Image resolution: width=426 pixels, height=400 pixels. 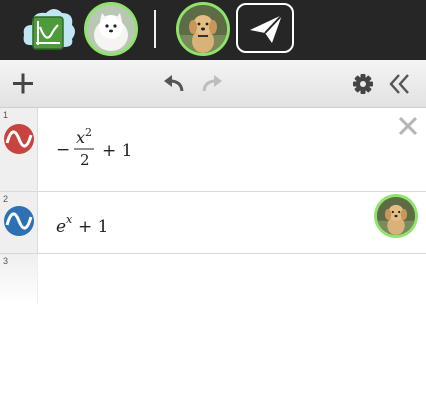 I want to click on expression-math: e x + 1, so click(x=114, y=226).